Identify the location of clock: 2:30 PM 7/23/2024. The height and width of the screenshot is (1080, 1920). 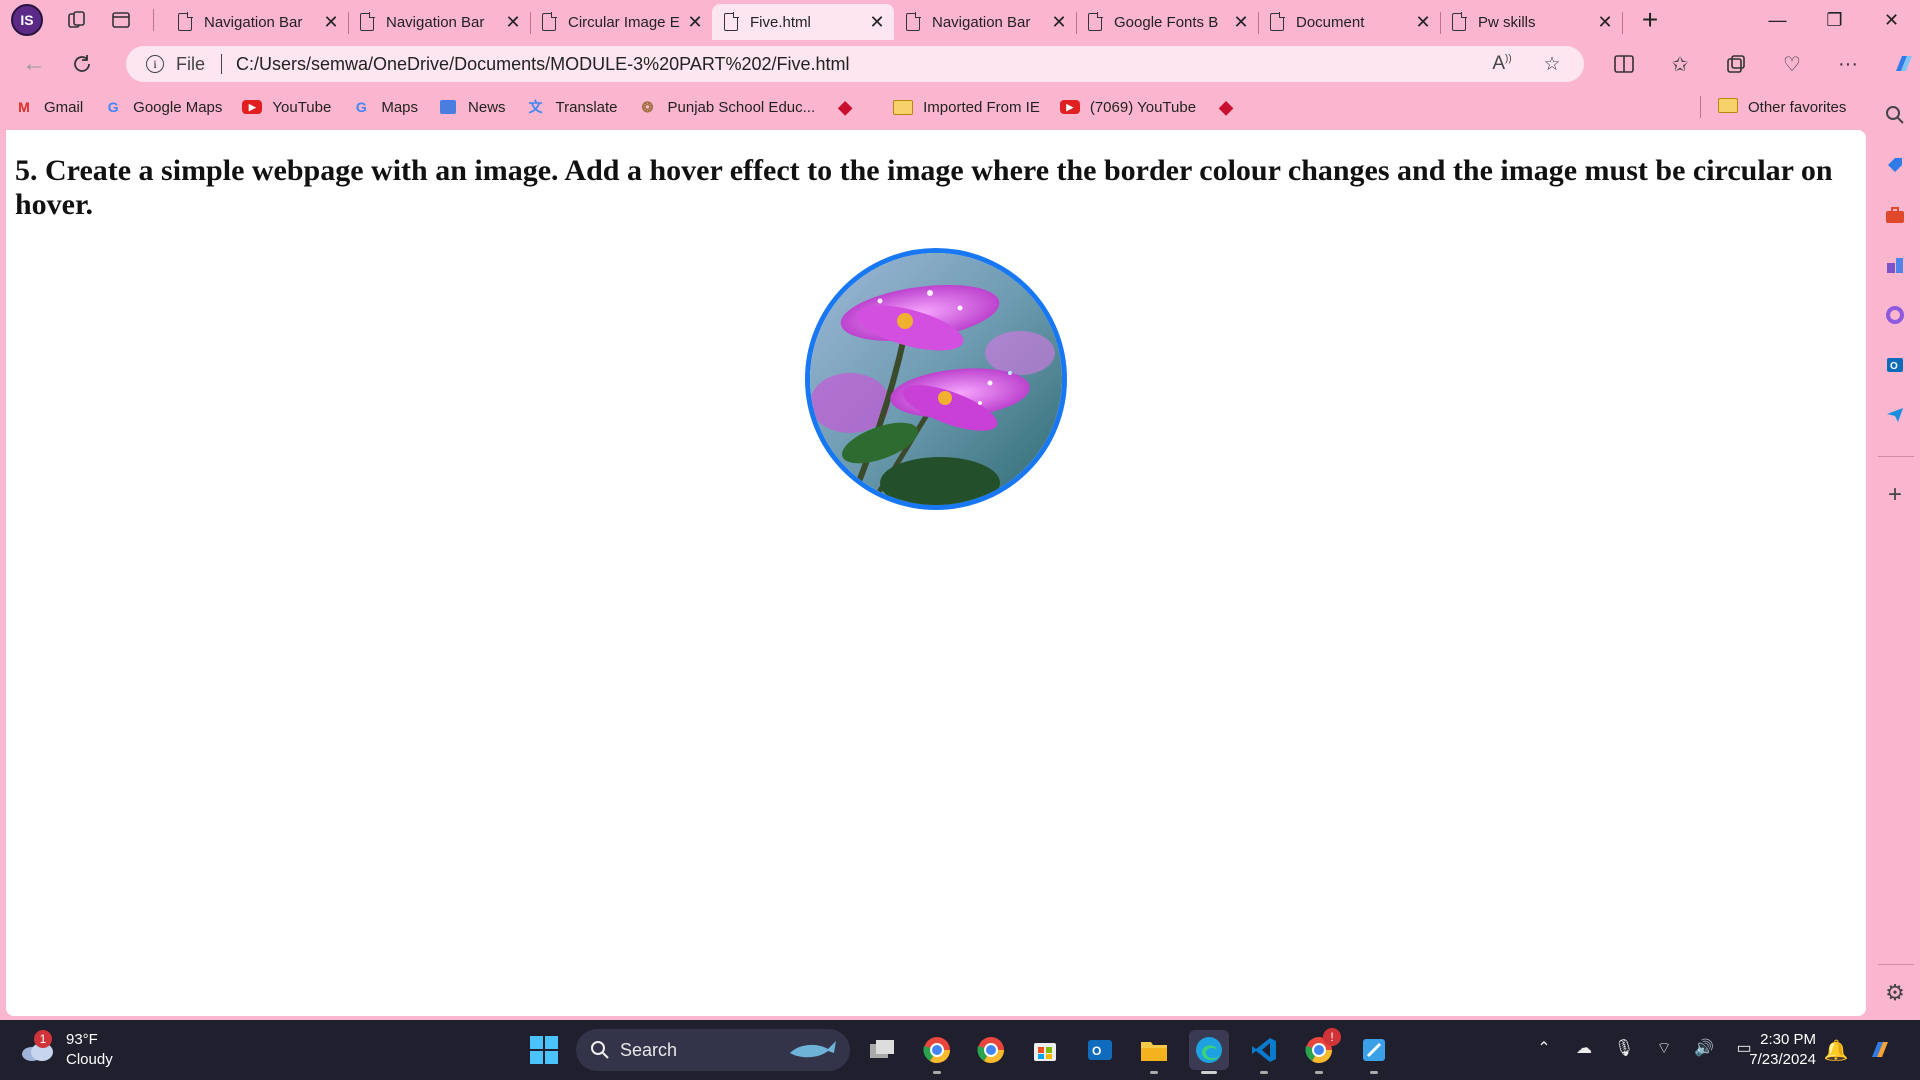
(1779, 1050).